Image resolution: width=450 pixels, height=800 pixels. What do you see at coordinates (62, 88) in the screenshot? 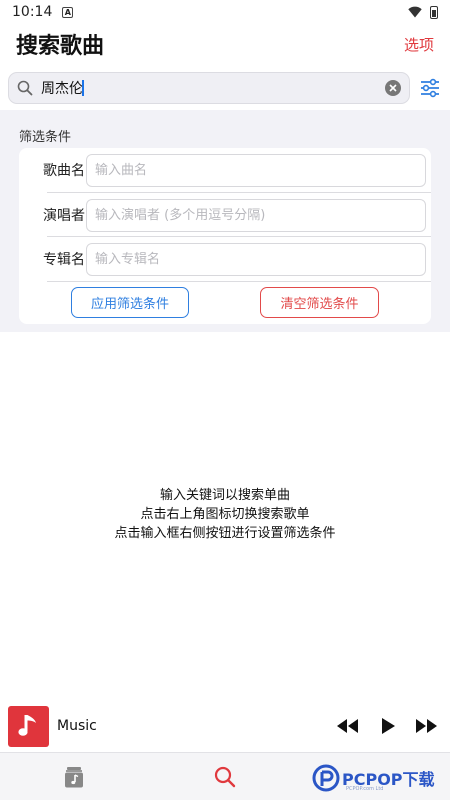
I see `search-input: 周杰伦` at bounding box center [62, 88].